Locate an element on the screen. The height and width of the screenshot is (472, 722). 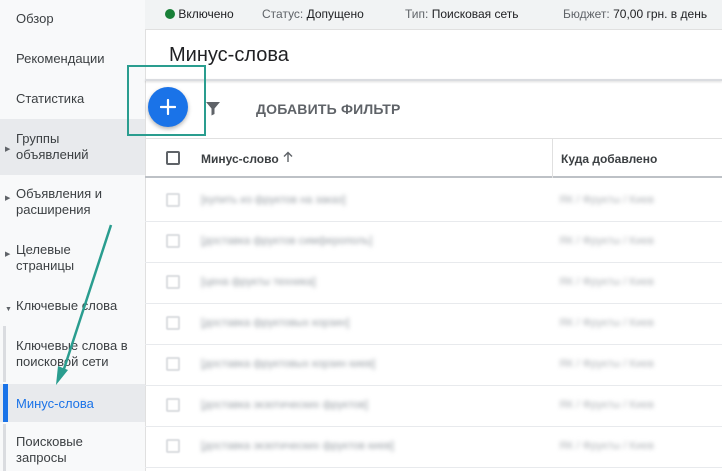
budget-value: 70,00 грн. в день is located at coordinates (660, 14).